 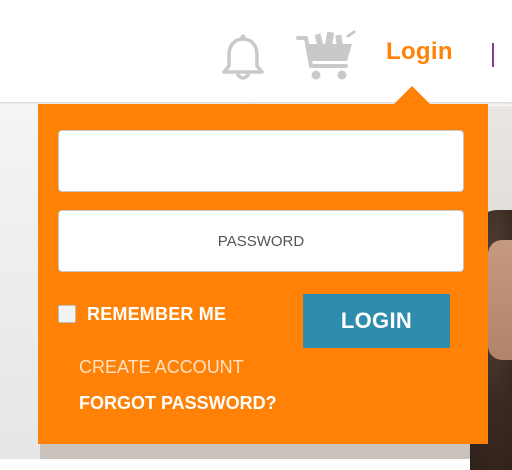 I want to click on remember-me-group: REMEMBER ME, so click(x=142, y=314).